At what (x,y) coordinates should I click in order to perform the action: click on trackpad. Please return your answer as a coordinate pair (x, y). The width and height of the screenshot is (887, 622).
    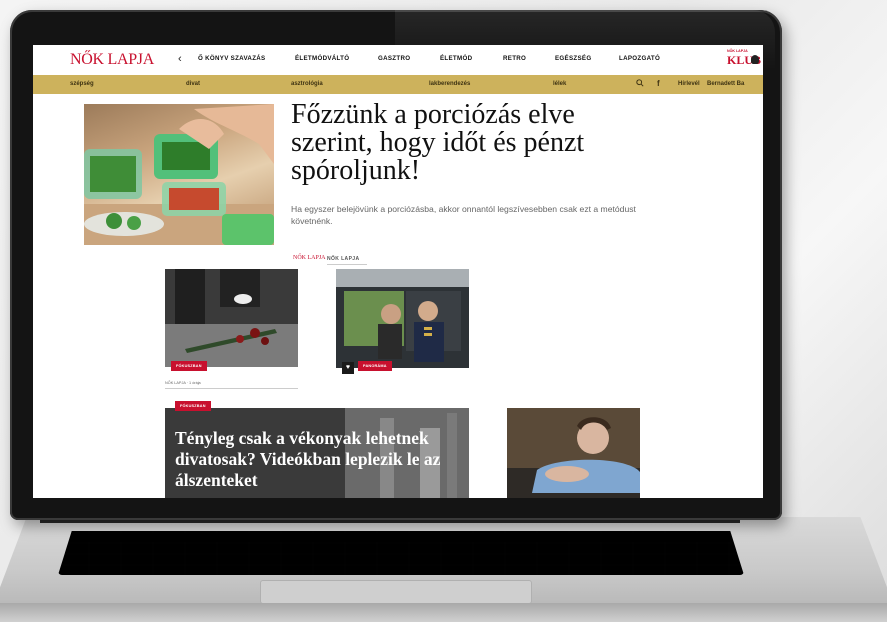
    Looking at the image, I should click on (396, 592).